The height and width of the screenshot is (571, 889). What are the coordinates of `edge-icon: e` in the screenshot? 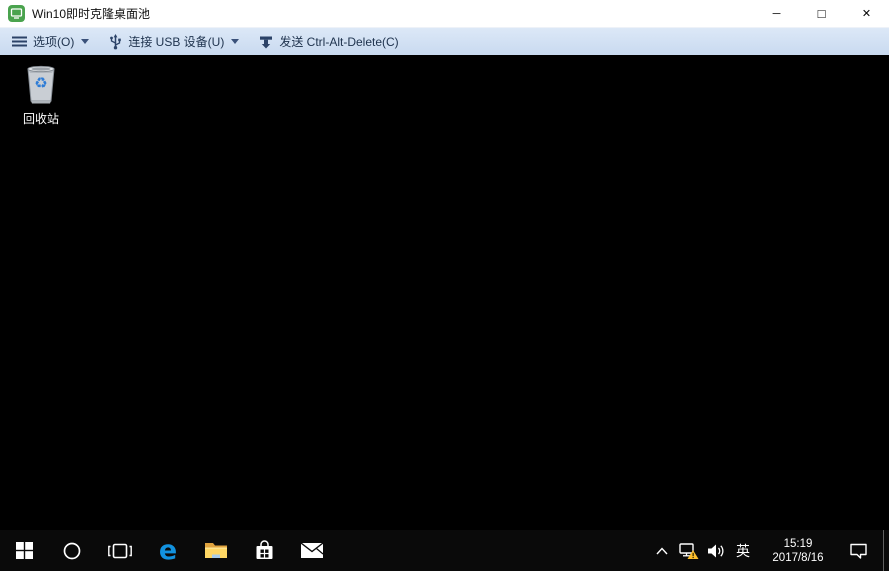 It's located at (168, 550).